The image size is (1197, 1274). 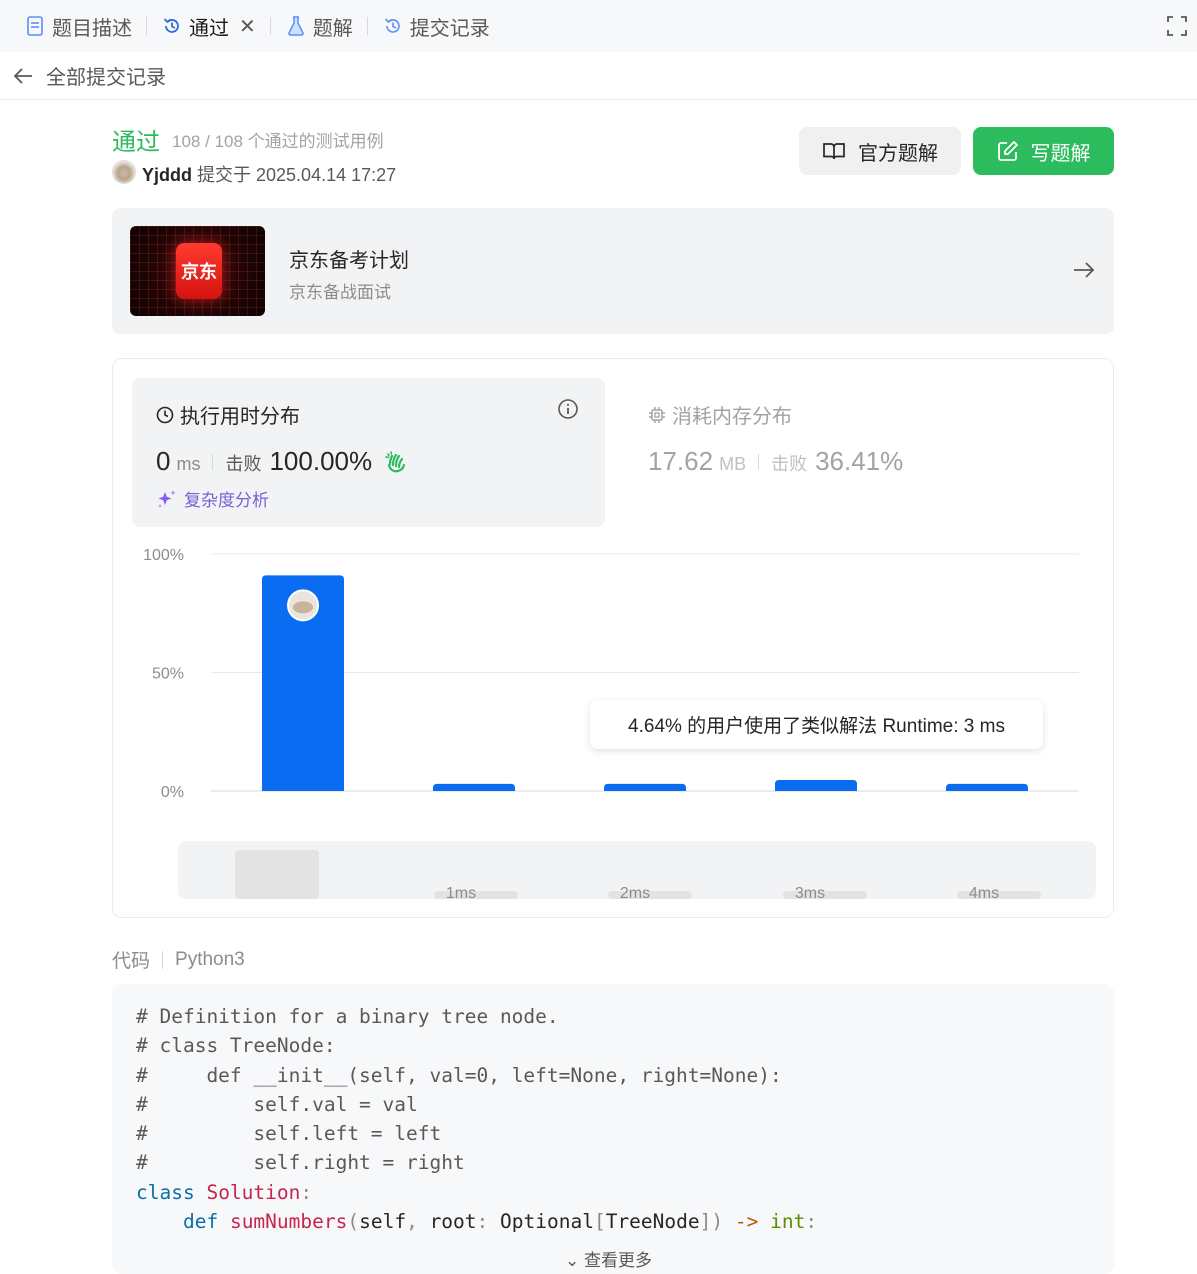 I want to click on complexity-analysis-link: 复杂度分析, so click(x=212, y=498).